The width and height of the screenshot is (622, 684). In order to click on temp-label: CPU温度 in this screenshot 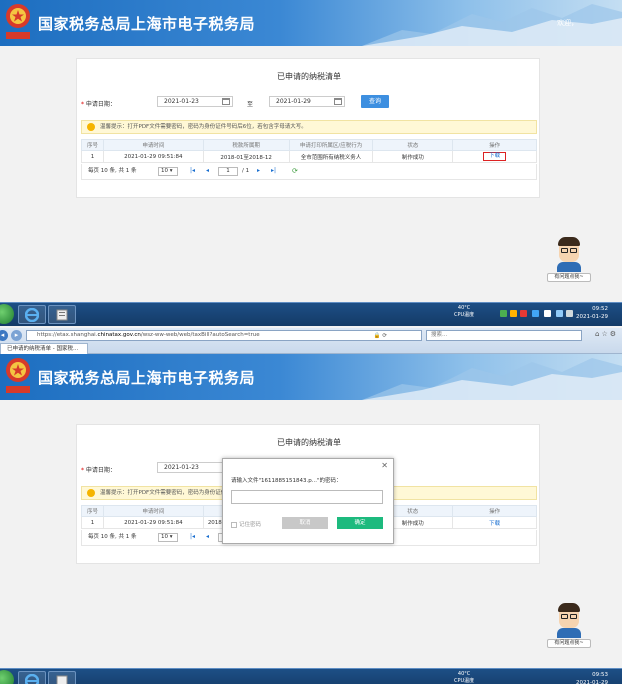, I will do `click(464, 315)`.